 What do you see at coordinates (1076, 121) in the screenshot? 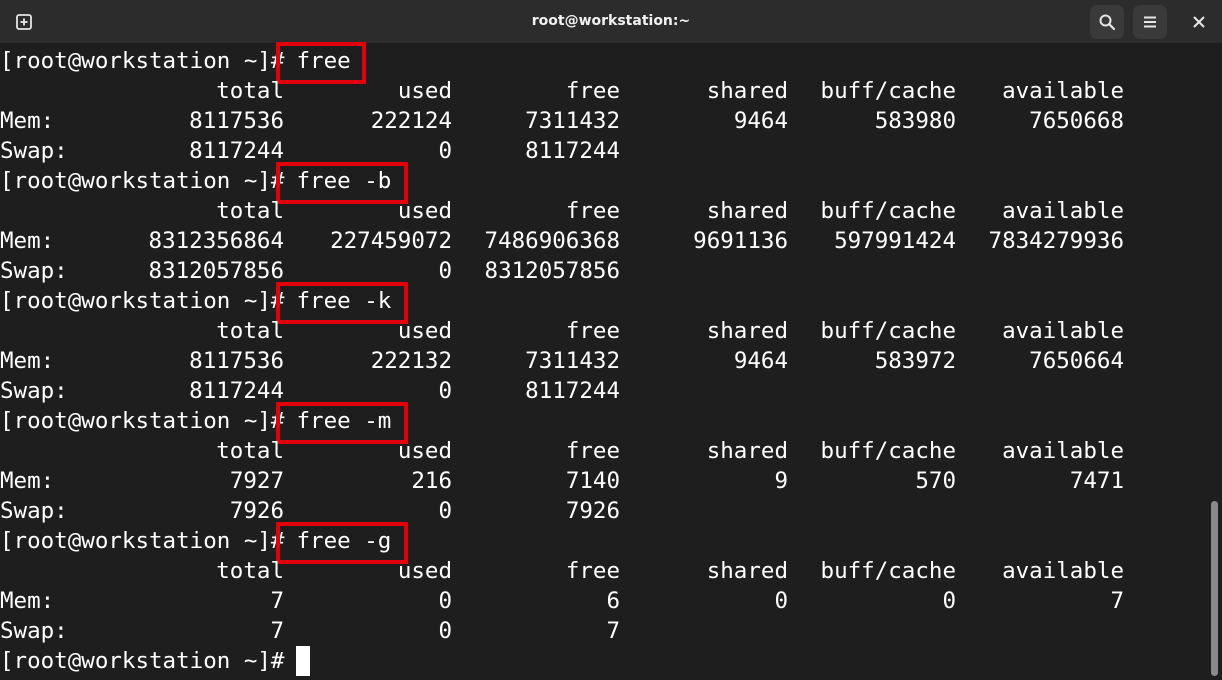
I see `table-cell: 7650668` at bounding box center [1076, 121].